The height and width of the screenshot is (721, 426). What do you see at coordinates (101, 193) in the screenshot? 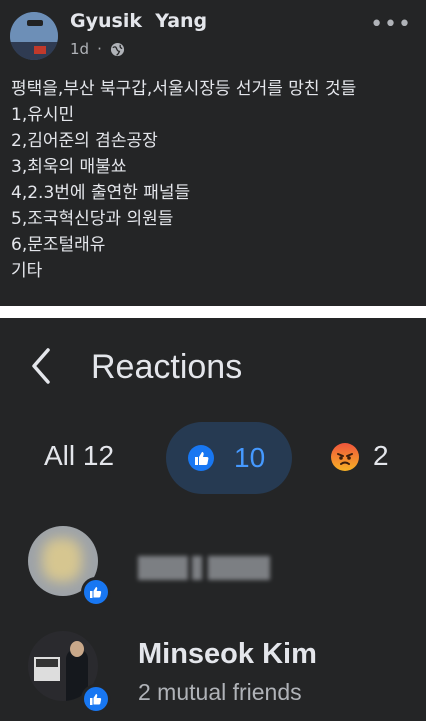
I see `post-line: 4,2.3번에 출연한 패널들` at bounding box center [101, 193].